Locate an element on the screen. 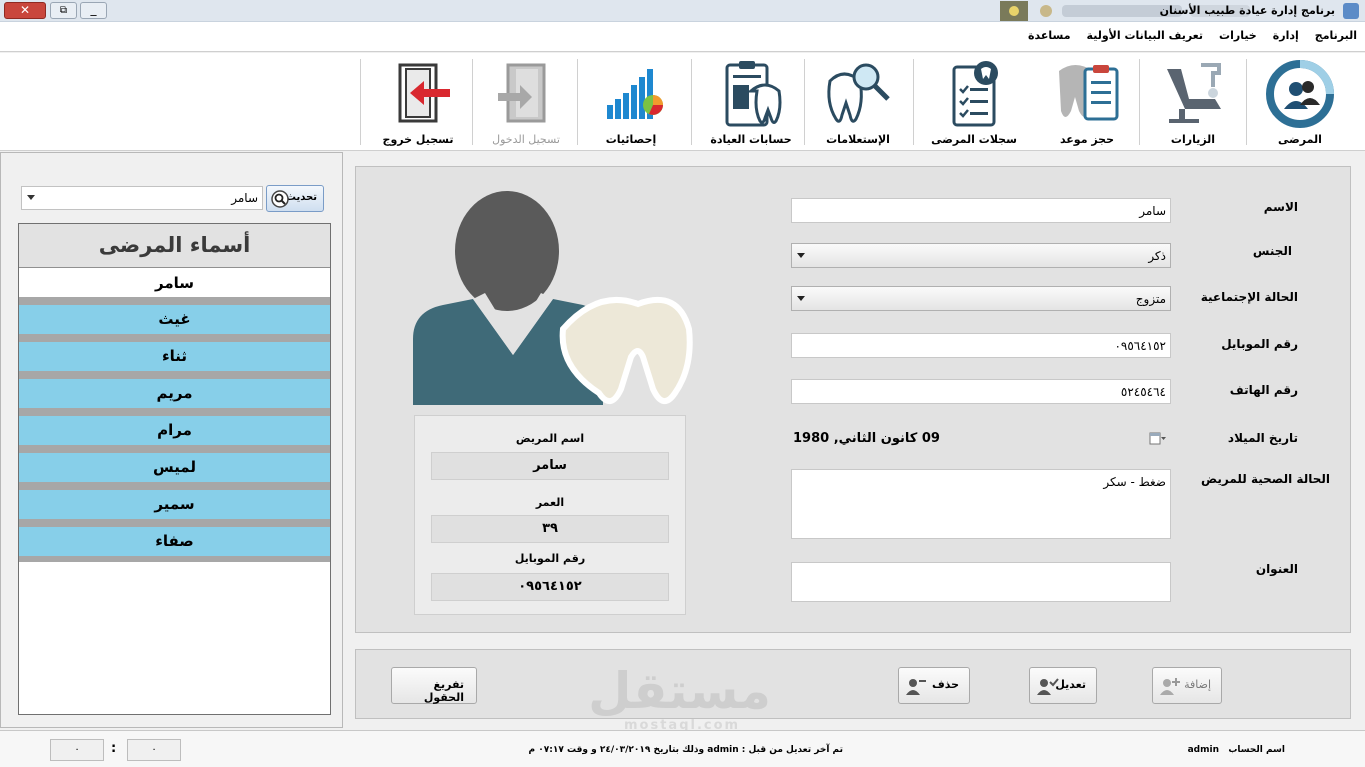 This screenshot has width=1365, height=767. toolbar-visits-button: الزيارات is located at coordinates (1193, 103).